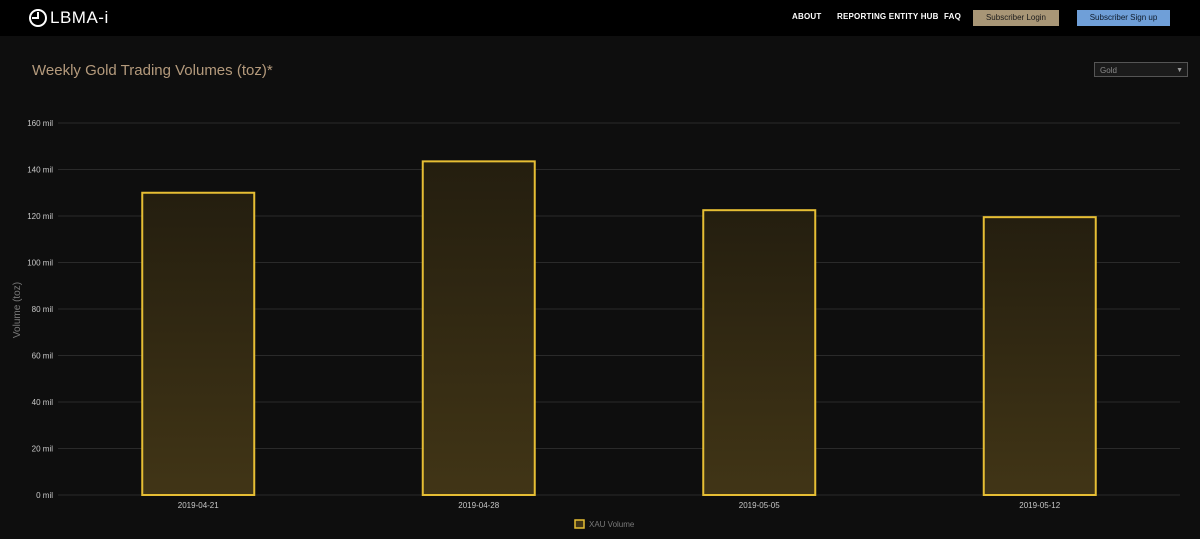 Image resolution: width=1200 pixels, height=539 pixels. I want to click on logo-text: LBMA-i, so click(79, 17).